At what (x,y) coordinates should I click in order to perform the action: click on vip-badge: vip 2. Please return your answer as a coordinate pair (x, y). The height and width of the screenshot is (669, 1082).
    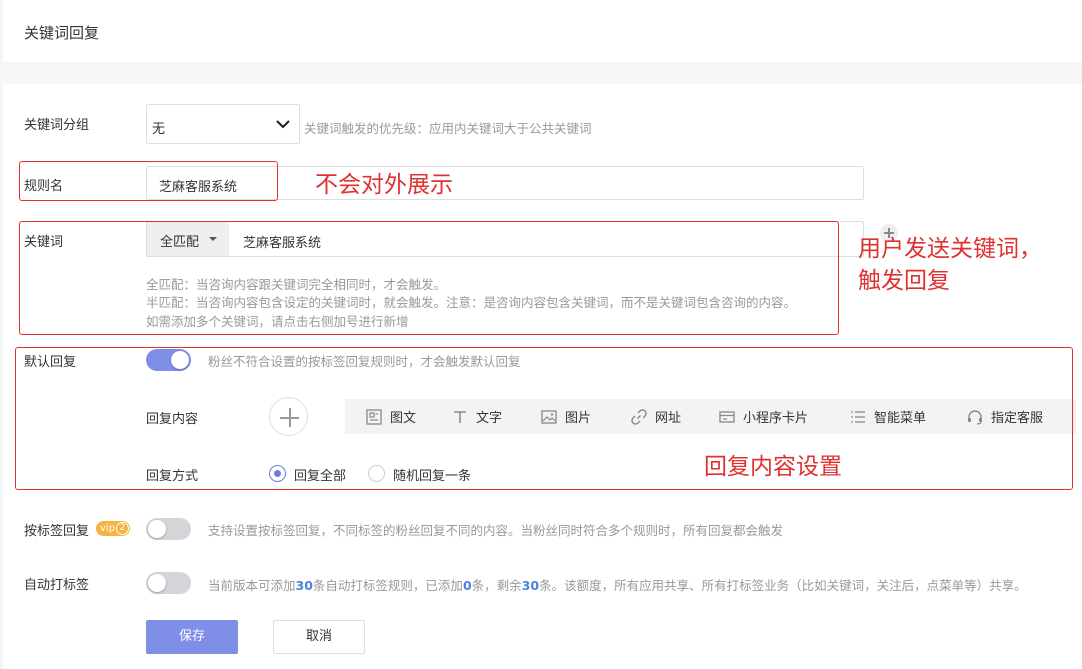
    Looking at the image, I should click on (113, 528).